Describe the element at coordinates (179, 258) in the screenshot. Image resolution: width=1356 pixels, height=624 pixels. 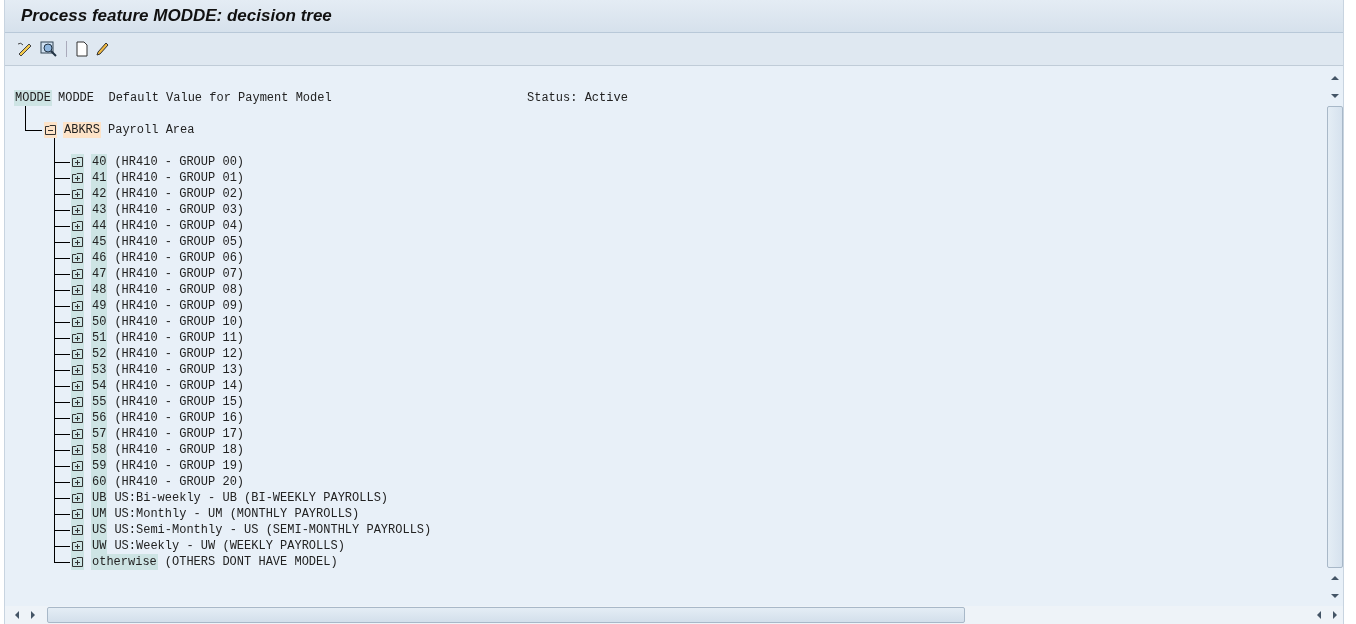
I see `tree-node-text: (HR410 - GROUP 06)` at that location.